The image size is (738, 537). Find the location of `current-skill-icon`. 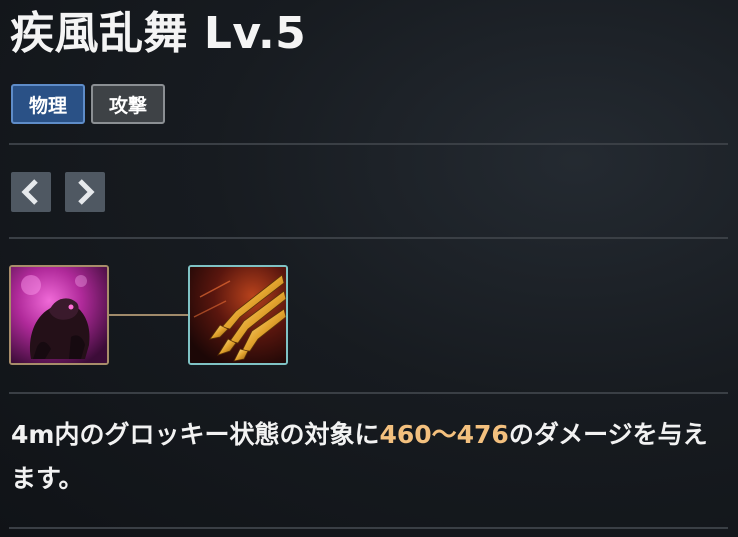

current-skill-icon is located at coordinates (238, 315).